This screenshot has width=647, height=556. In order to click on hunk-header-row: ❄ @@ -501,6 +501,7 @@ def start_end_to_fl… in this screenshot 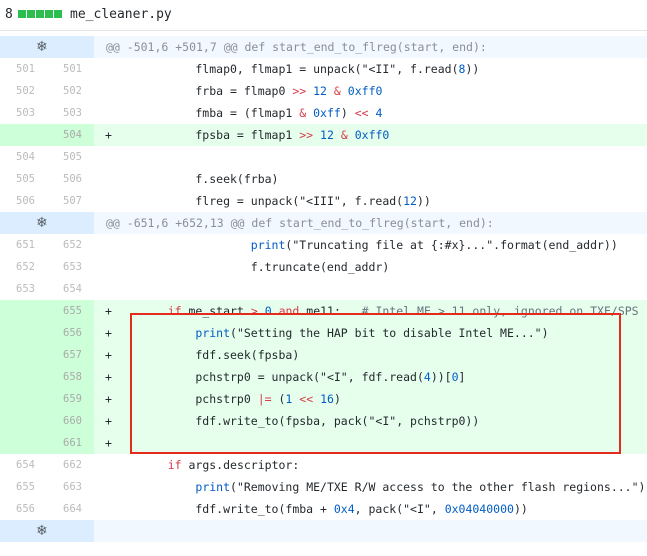, I will do `click(323, 47)`.